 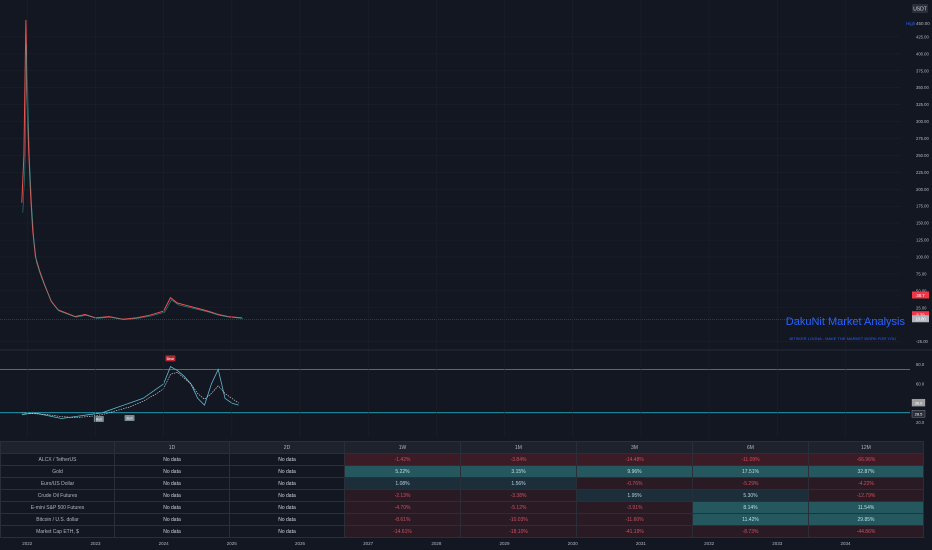 What do you see at coordinates (920, 319) in the screenshot?
I see `price-axis-badge-label: 10.80` at bounding box center [920, 319].